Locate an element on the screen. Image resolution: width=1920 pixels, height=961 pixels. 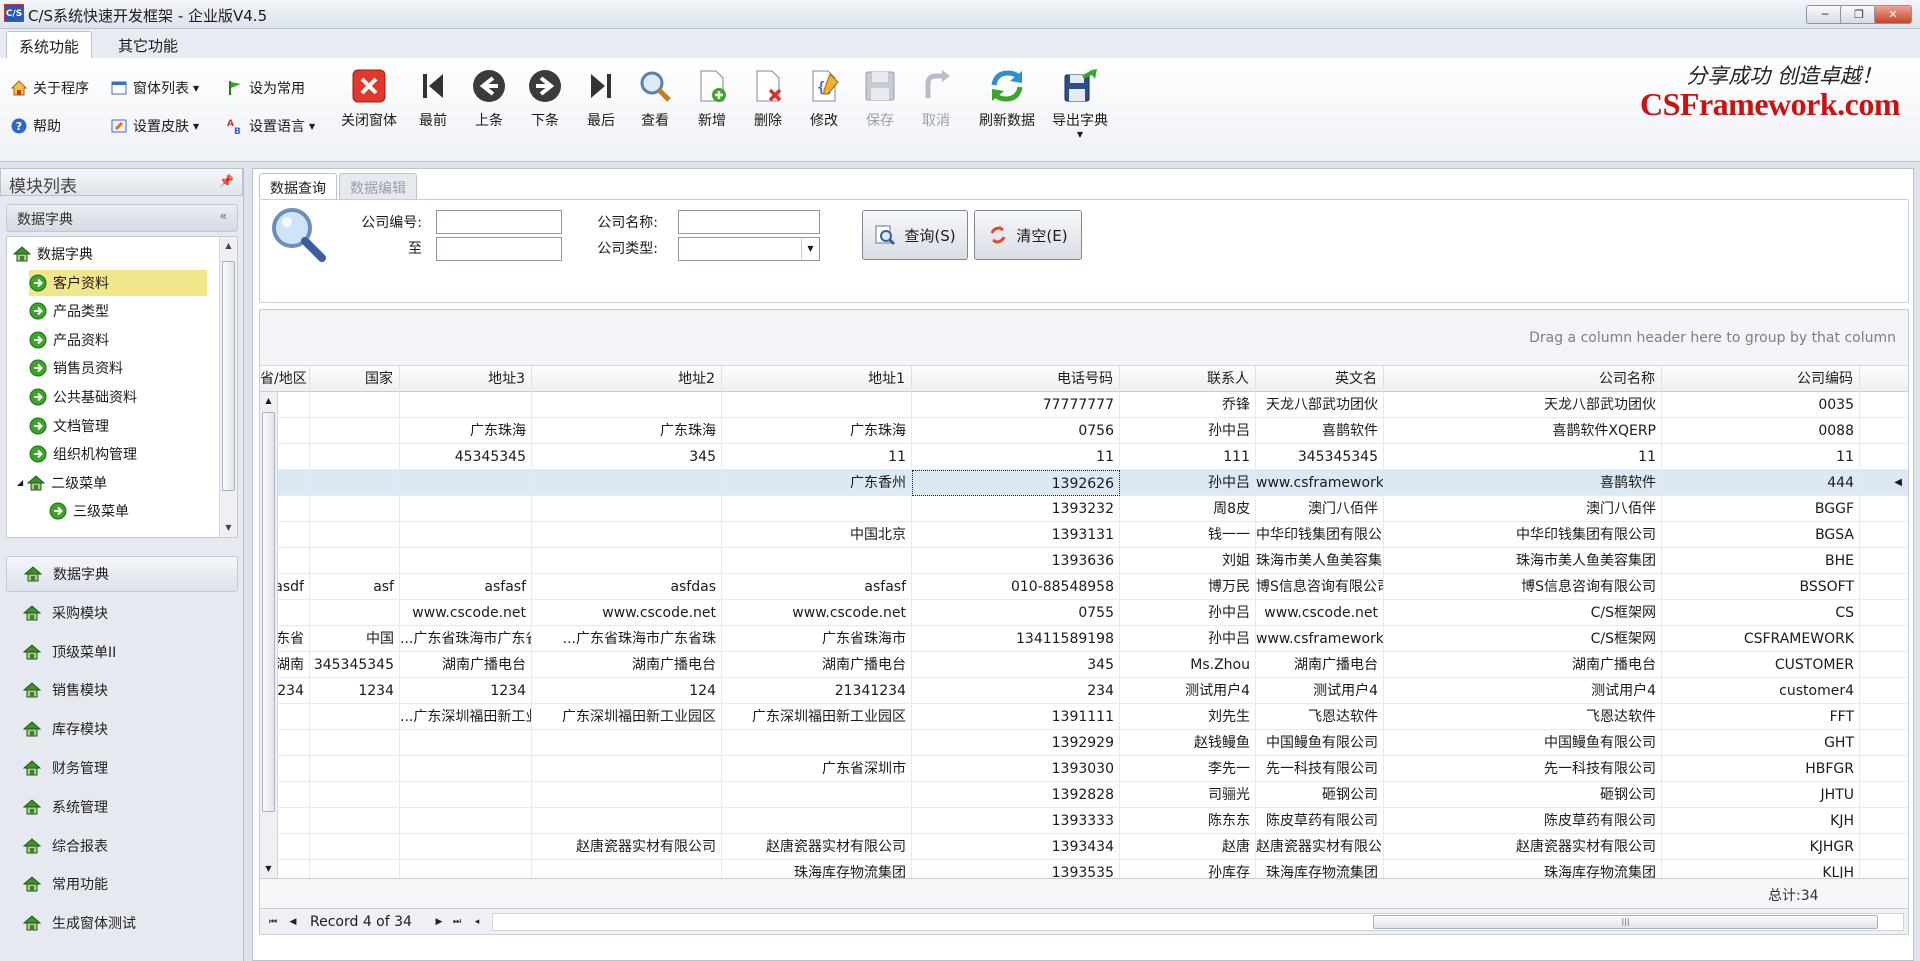
table-cell: www.cscode.net is located at coordinates (1320, 613).